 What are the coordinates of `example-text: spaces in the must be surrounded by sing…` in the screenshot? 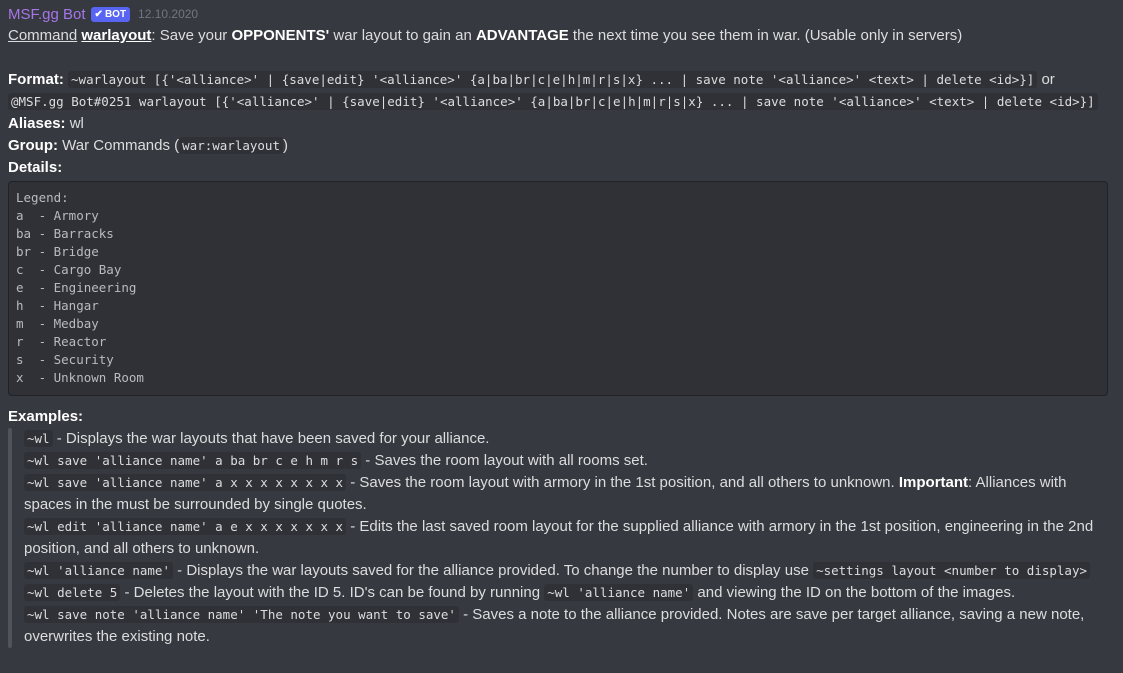 It's located at (195, 504).